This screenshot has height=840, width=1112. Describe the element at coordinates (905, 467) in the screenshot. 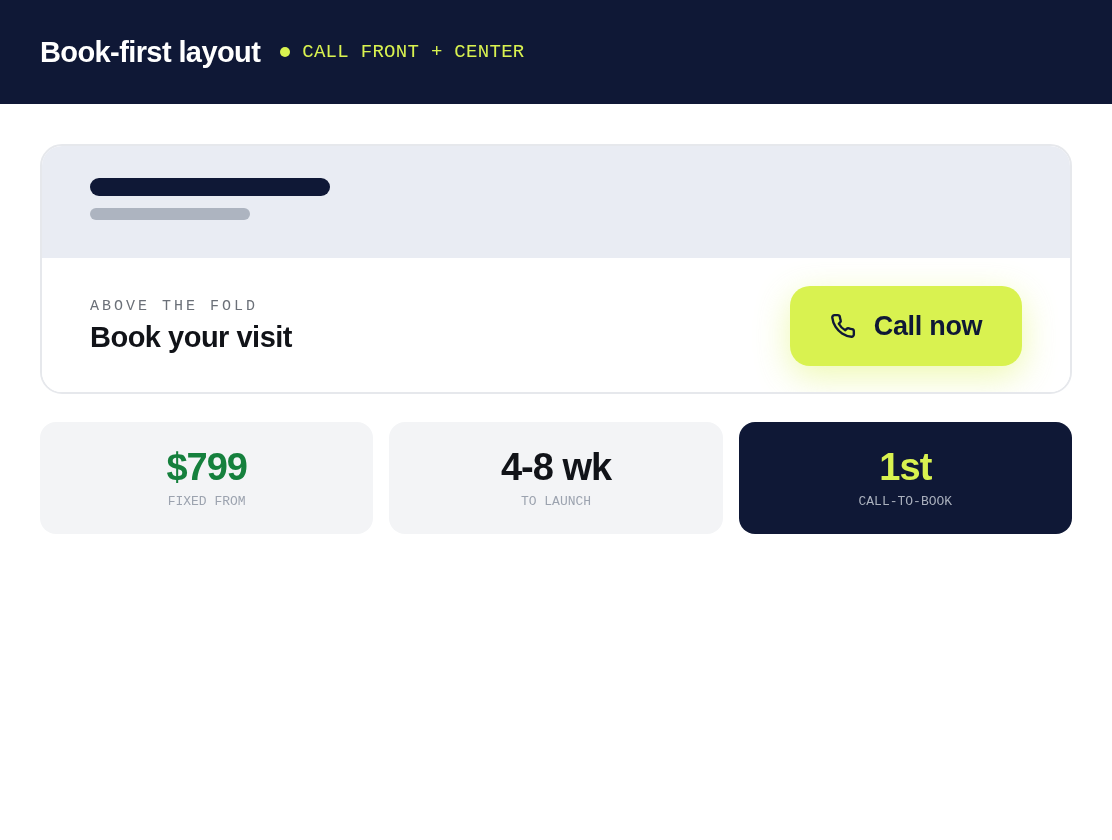

I see `stat-value: 1st` at that location.